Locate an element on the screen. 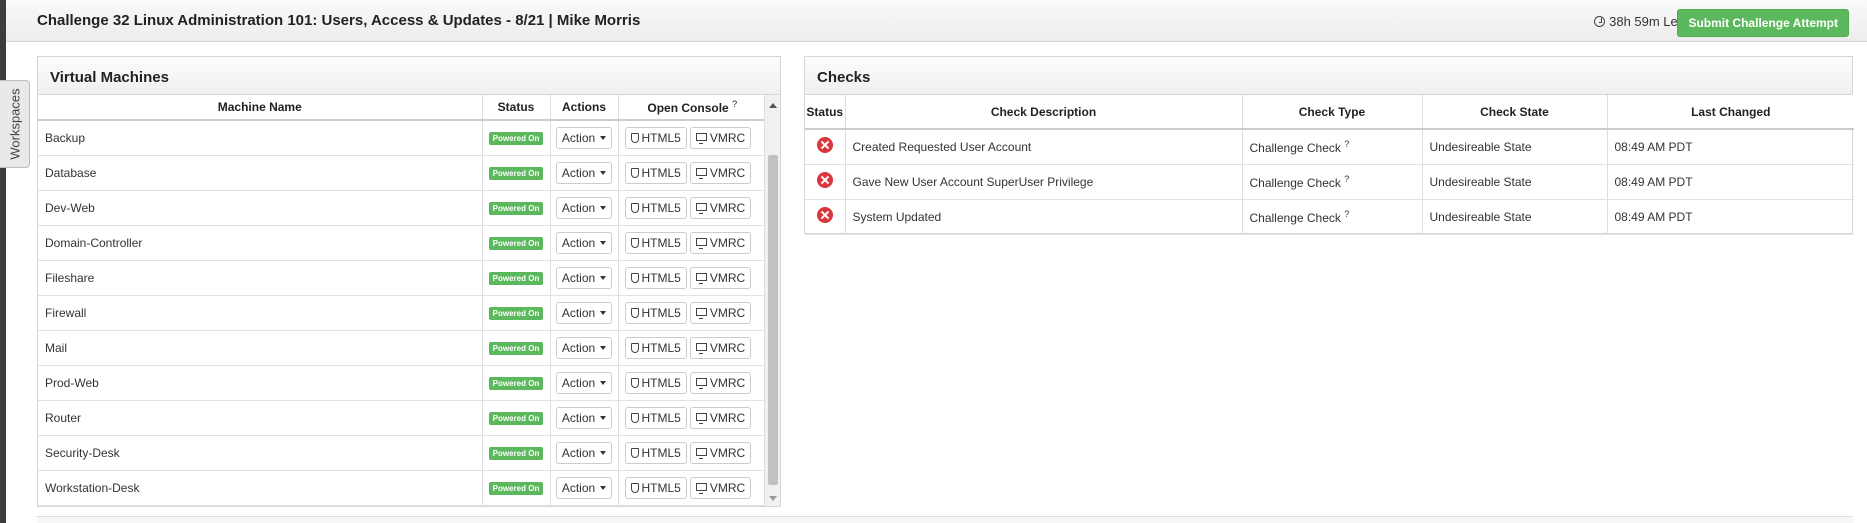 The image size is (1867, 523). workspaces-tab: Workspaces is located at coordinates (15, 124).